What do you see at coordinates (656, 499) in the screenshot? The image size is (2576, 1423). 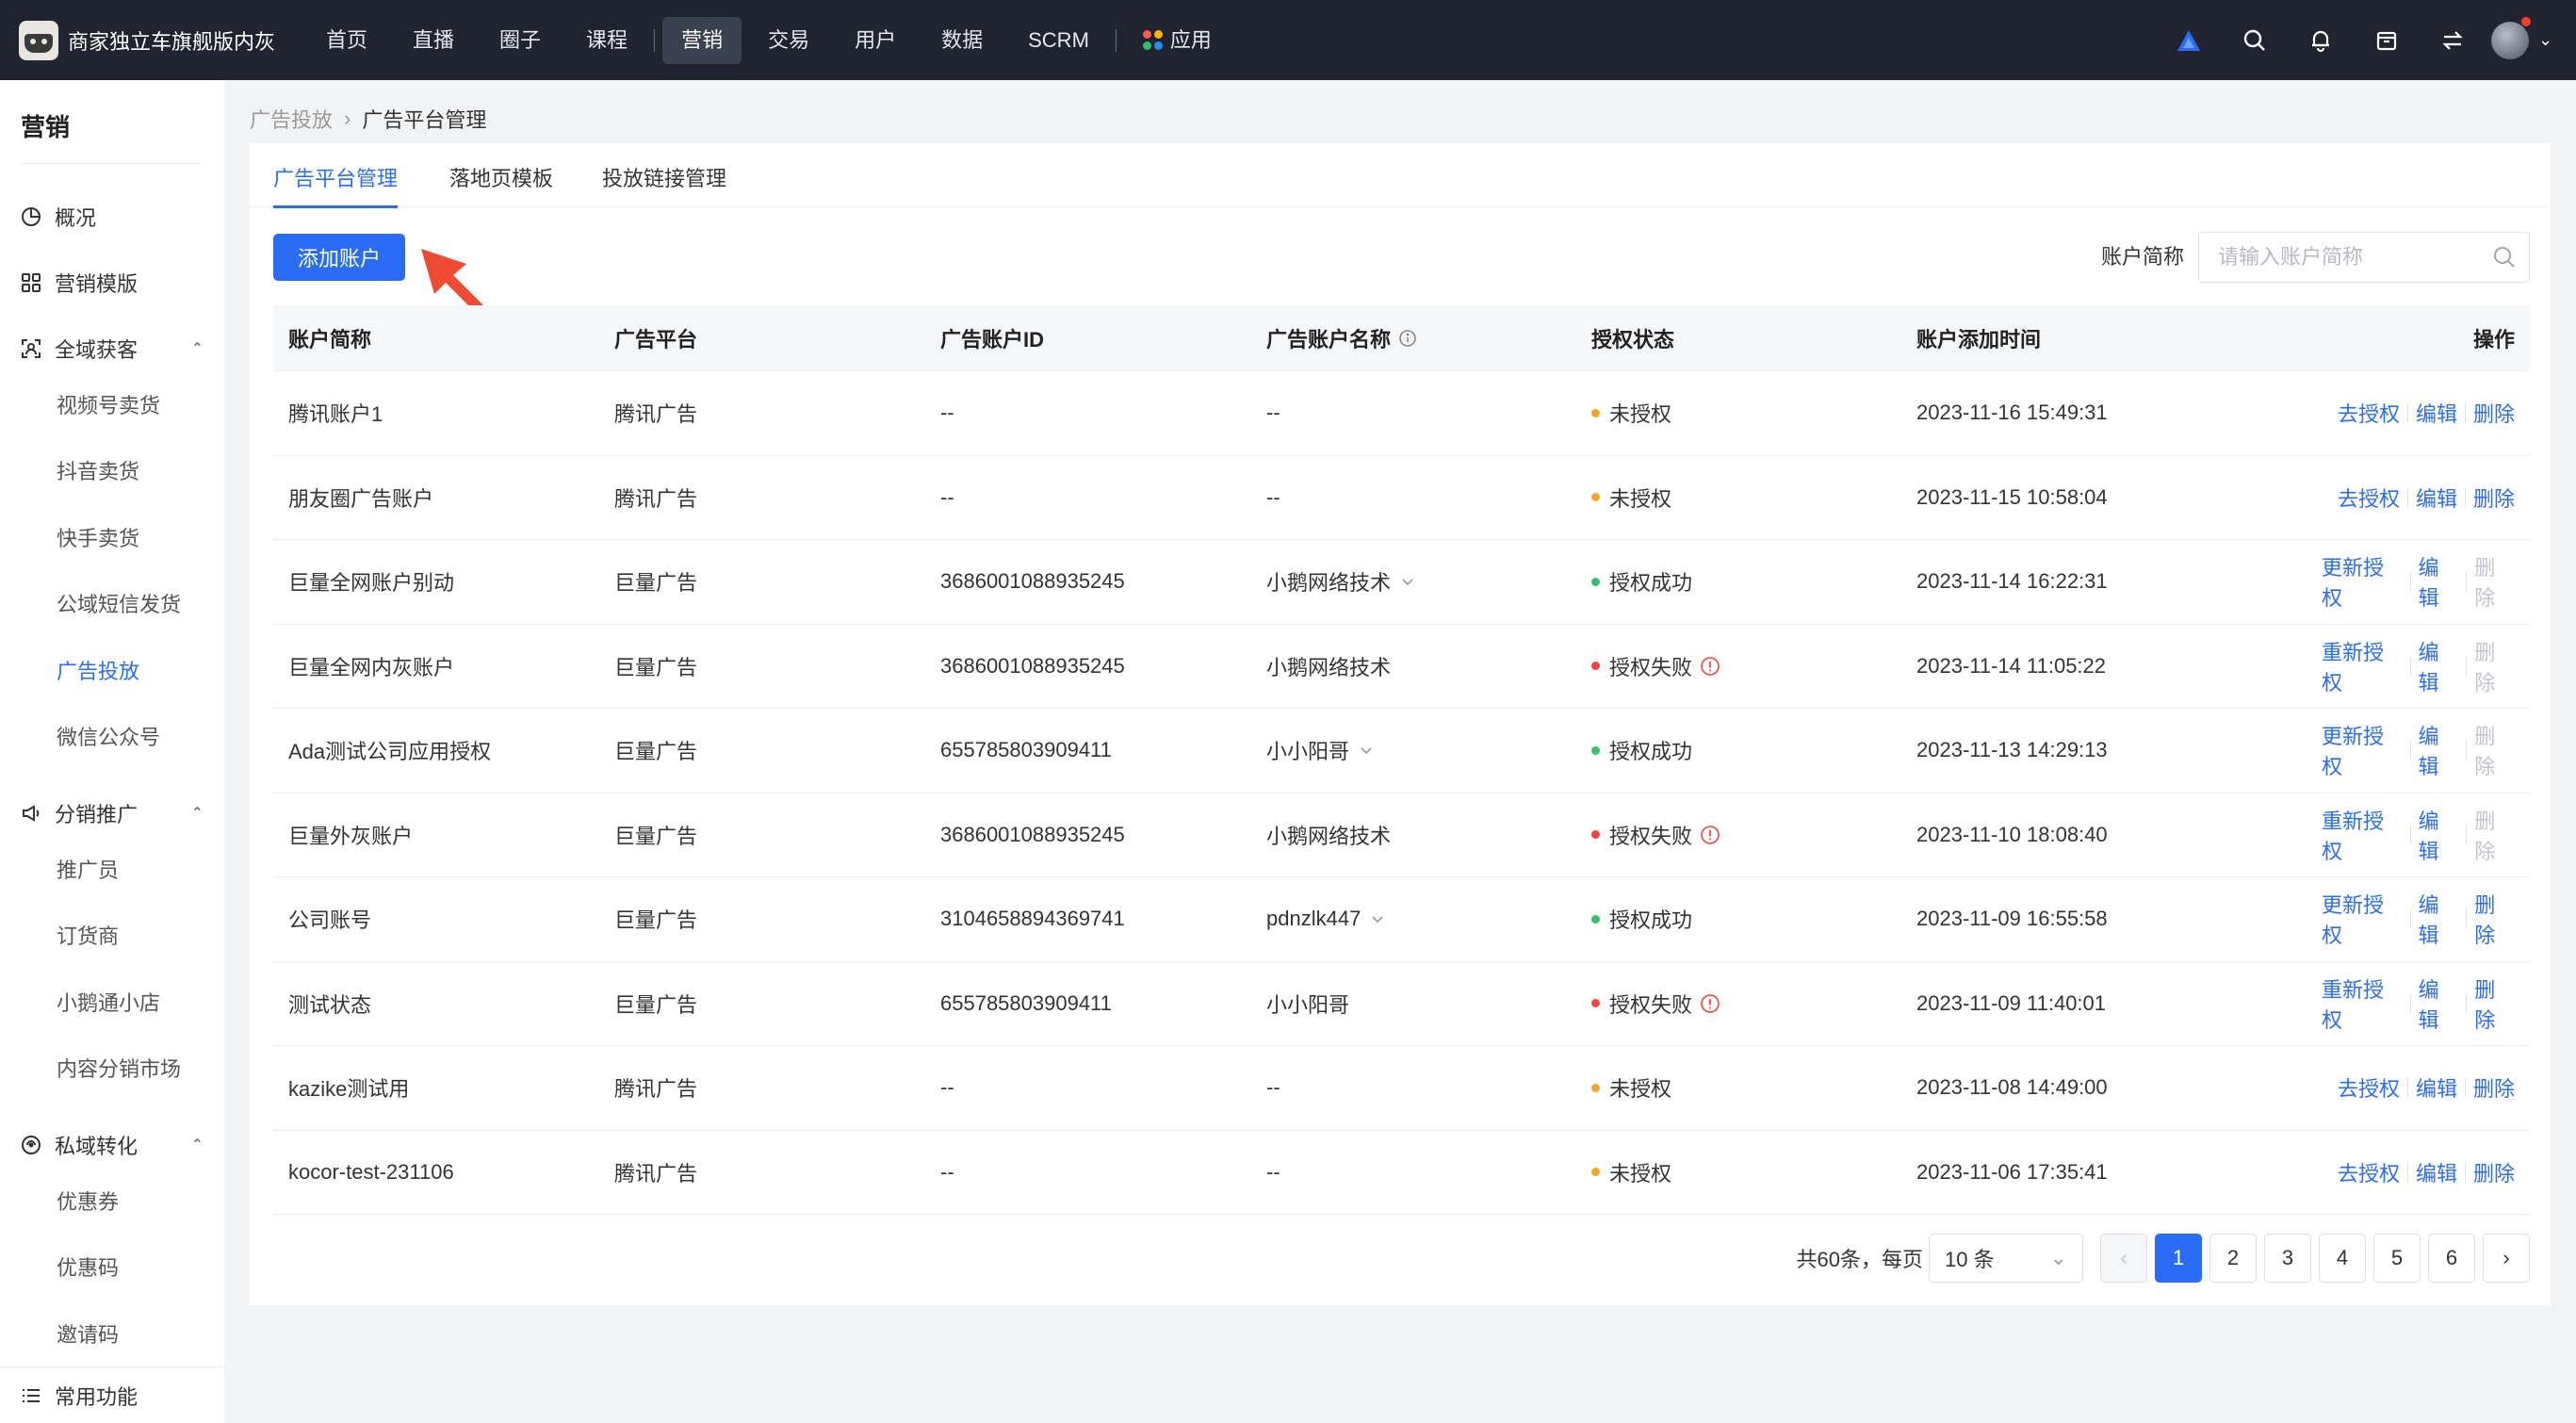 I see `cell-platform: 腾讯广告` at bounding box center [656, 499].